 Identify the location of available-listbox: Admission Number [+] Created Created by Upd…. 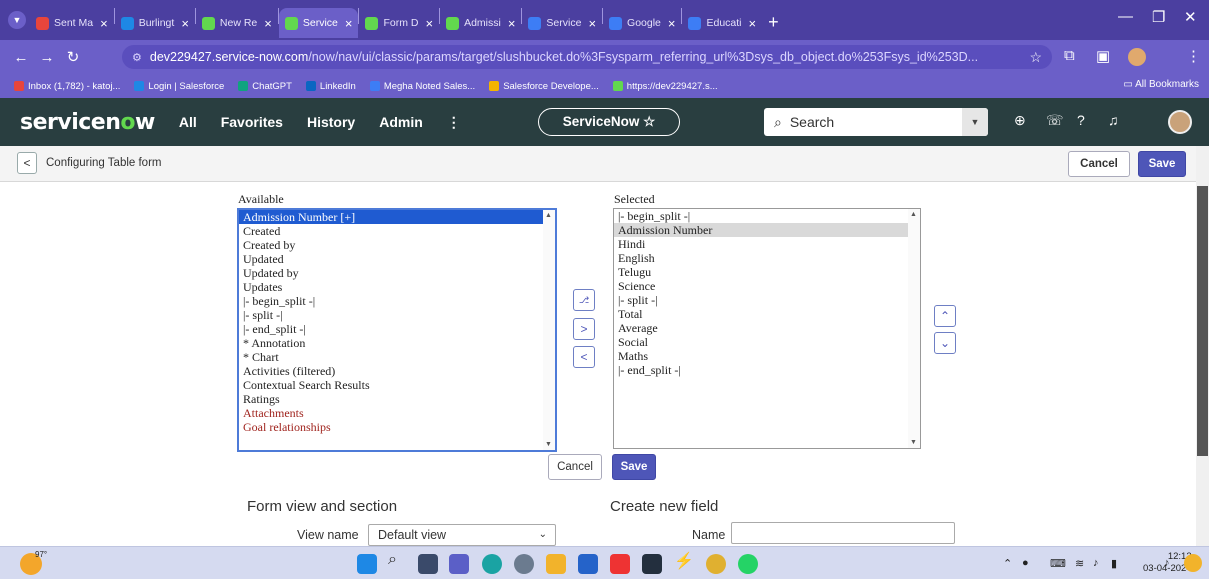
(397, 330).